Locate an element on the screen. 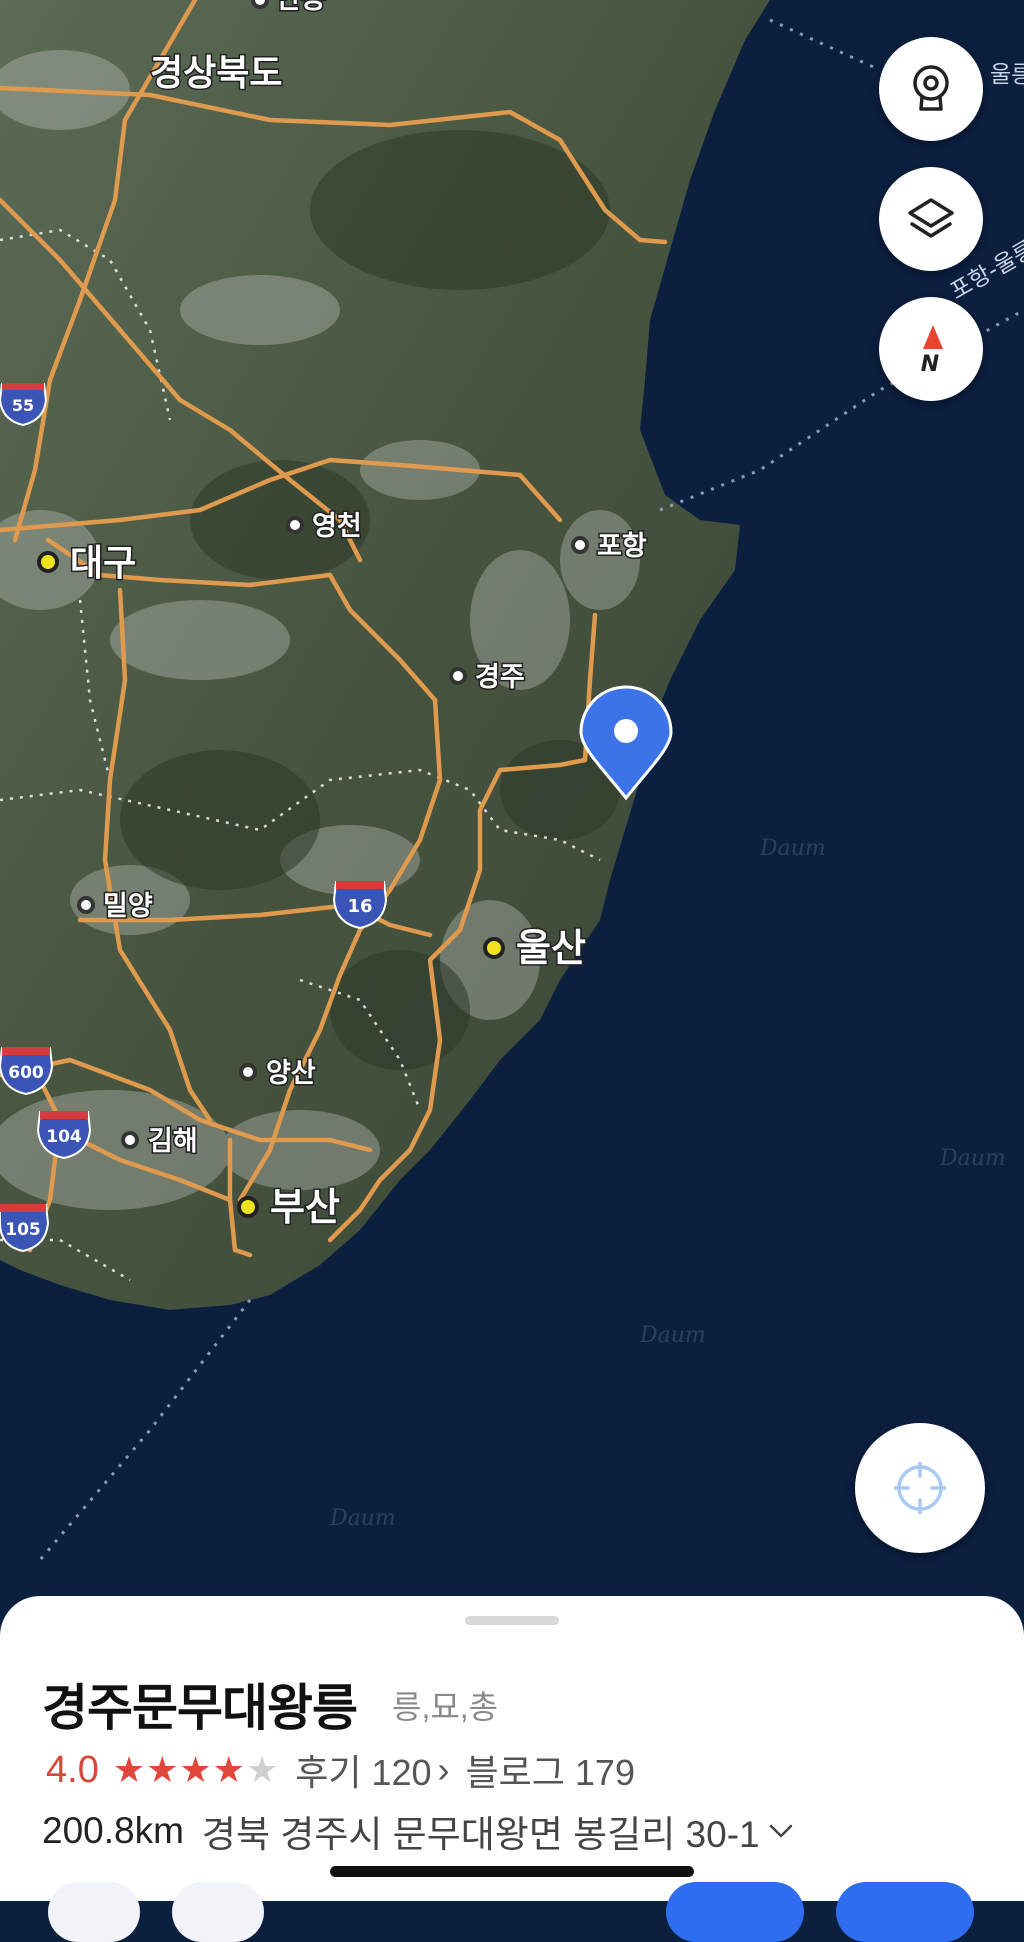 The height and width of the screenshot is (1942, 1024). streetview-button is located at coordinates (931, 89).